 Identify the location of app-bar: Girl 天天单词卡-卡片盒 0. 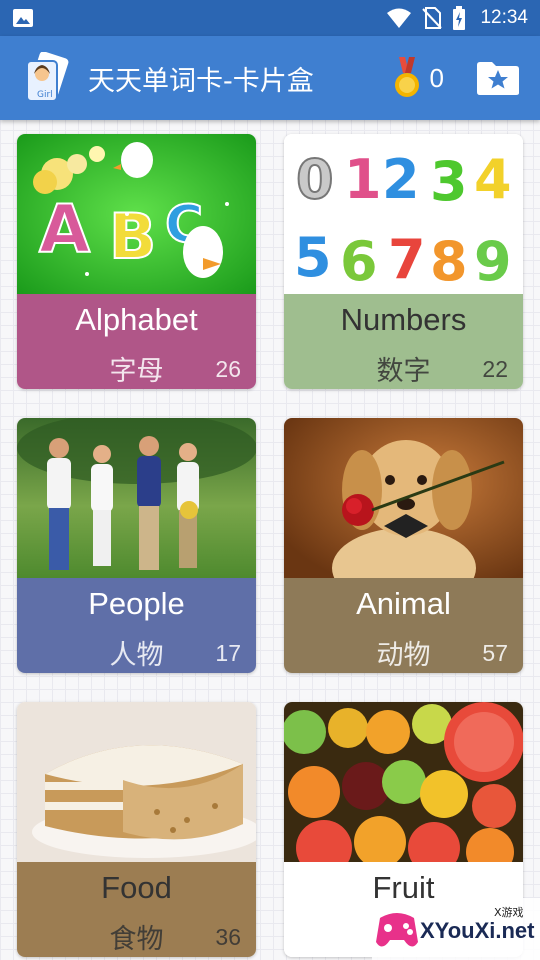
(270, 78).